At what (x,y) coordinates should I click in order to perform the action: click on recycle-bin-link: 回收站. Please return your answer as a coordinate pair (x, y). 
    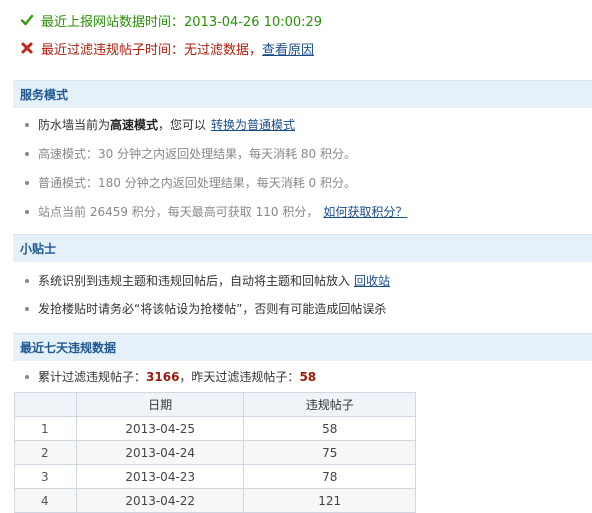
    Looking at the image, I should click on (372, 281).